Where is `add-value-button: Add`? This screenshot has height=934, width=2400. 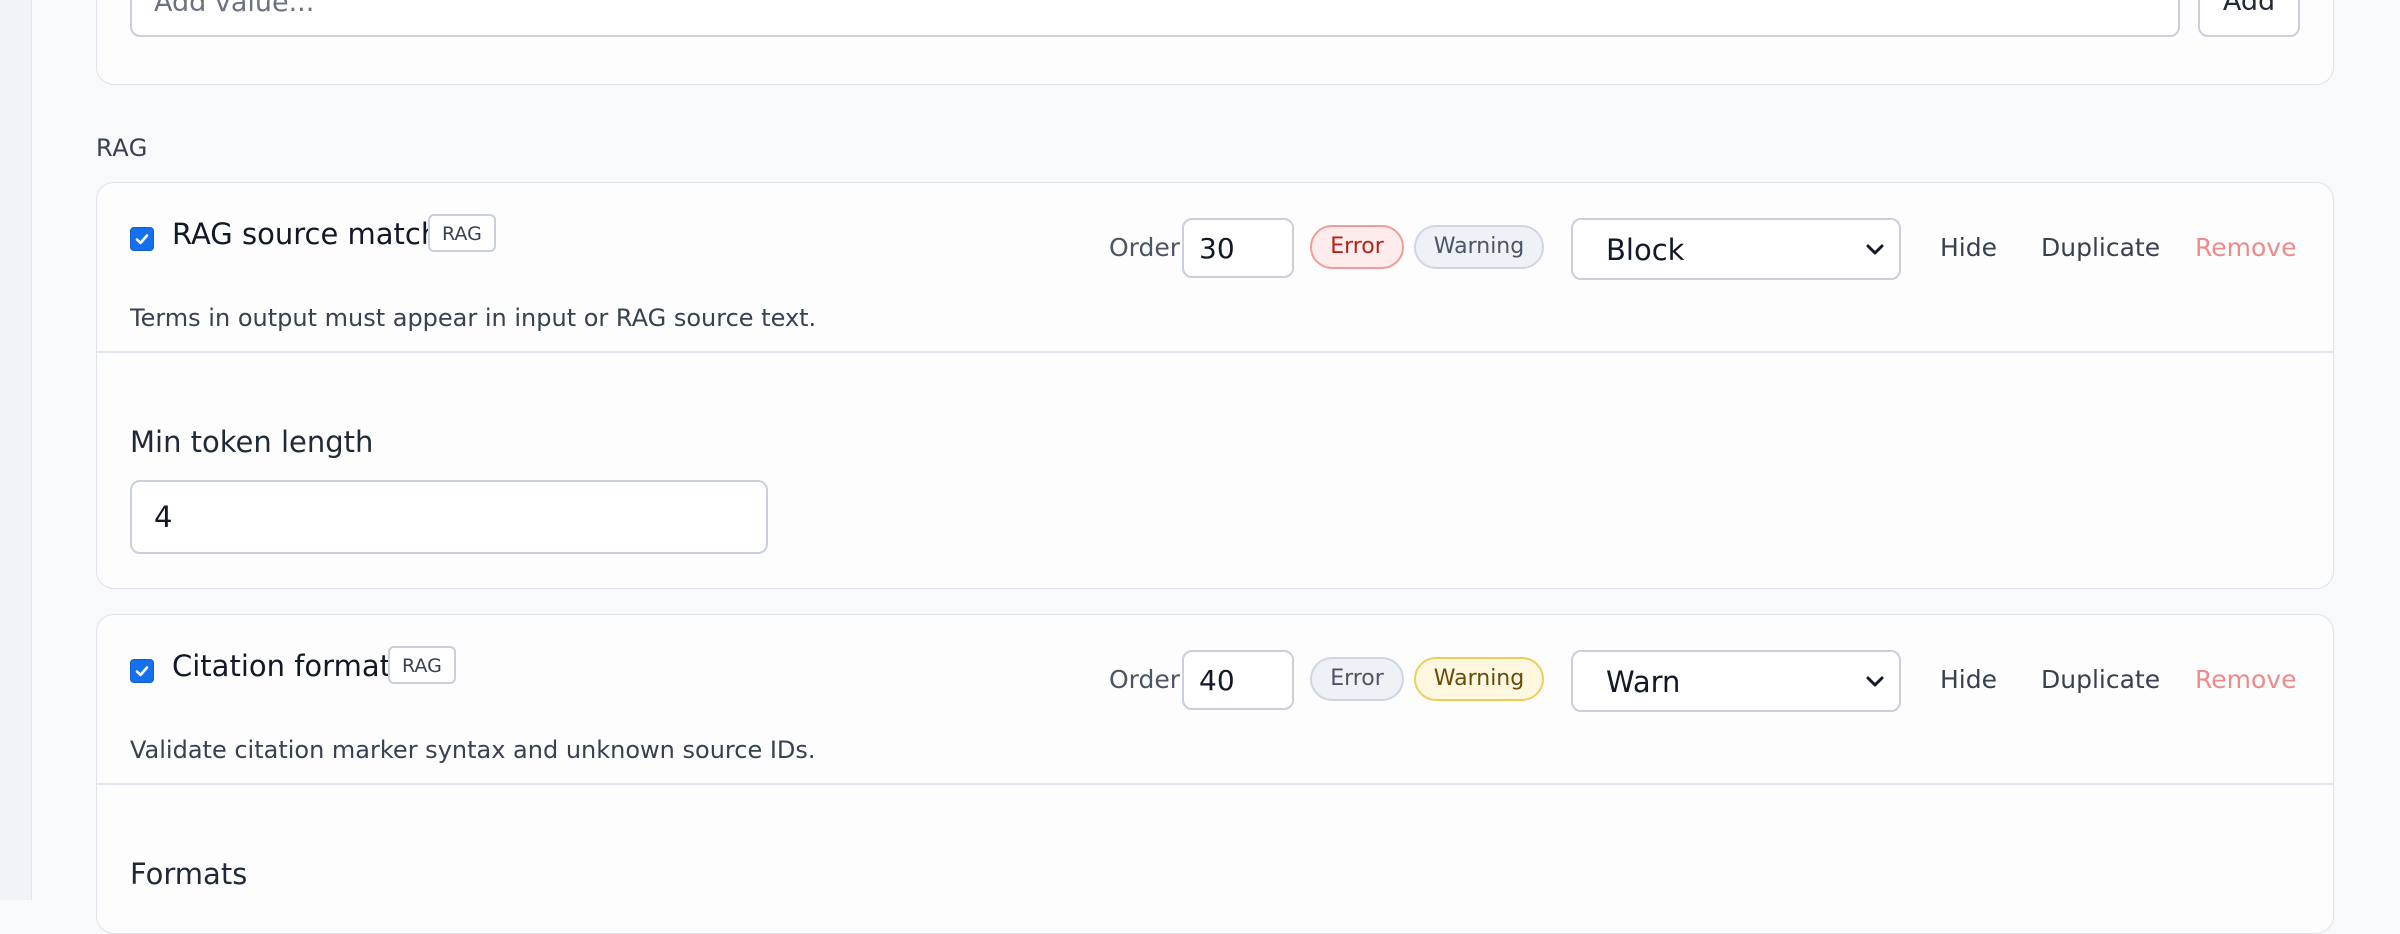 add-value-button: Add is located at coordinates (2249, 18).